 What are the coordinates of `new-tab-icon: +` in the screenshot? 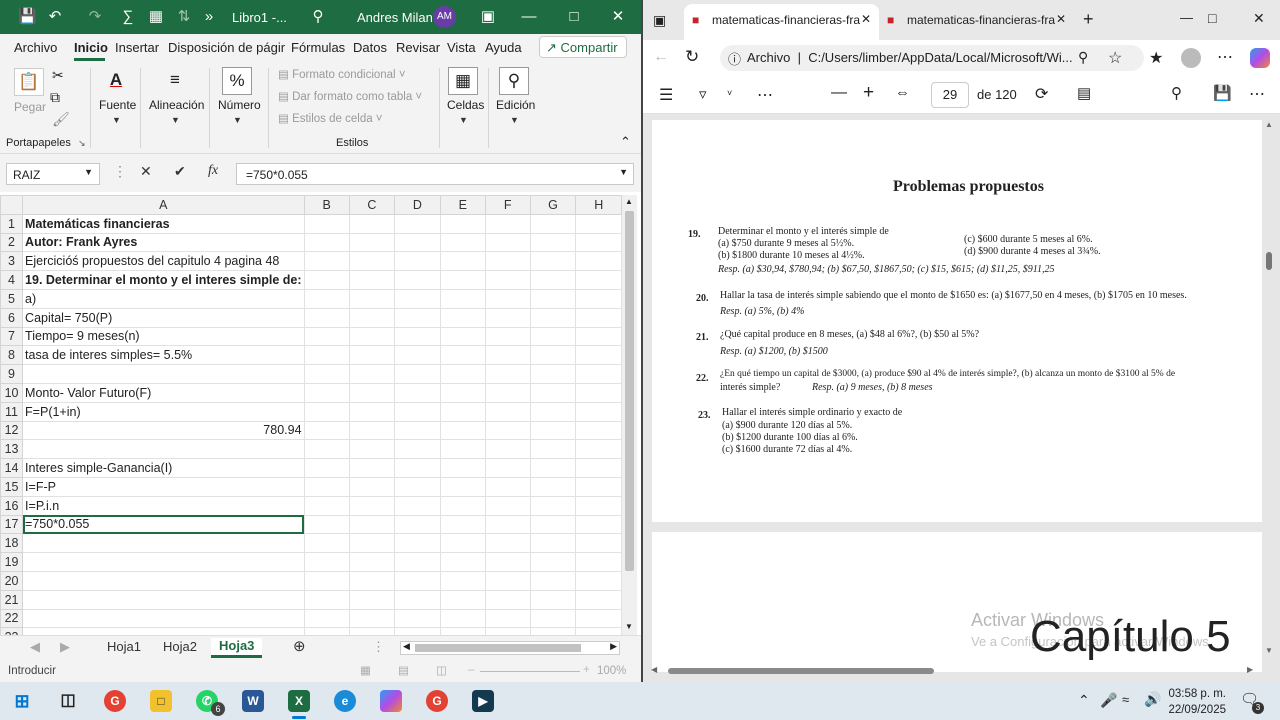 It's located at (1088, 19).